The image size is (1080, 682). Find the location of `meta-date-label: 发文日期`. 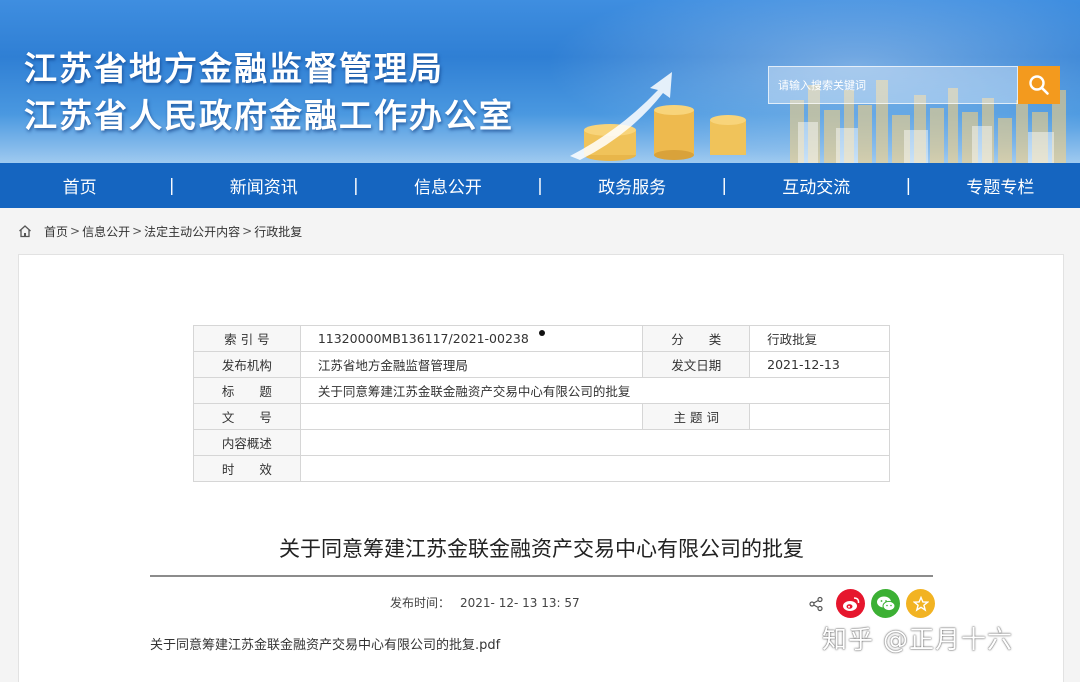

meta-date-label: 发文日期 is located at coordinates (696, 364).